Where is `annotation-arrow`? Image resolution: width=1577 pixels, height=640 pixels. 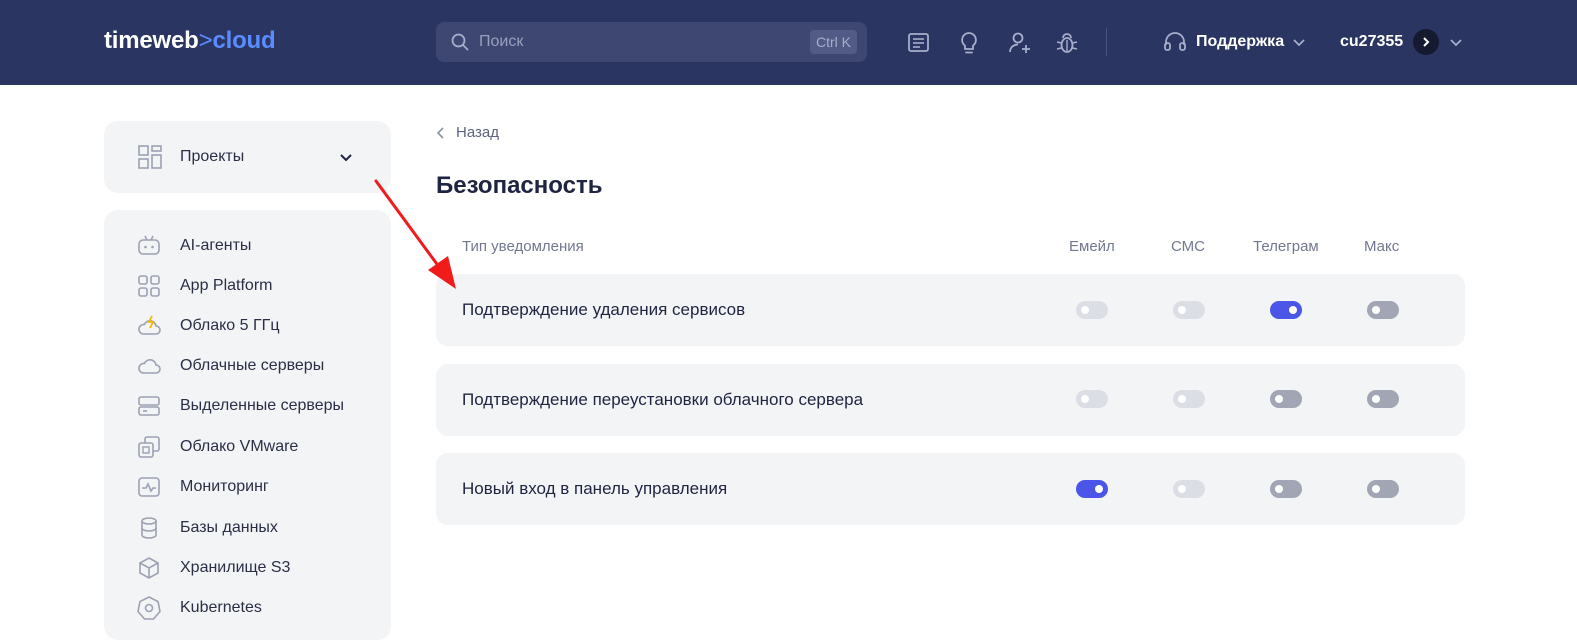 annotation-arrow is located at coordinates (415, 234).